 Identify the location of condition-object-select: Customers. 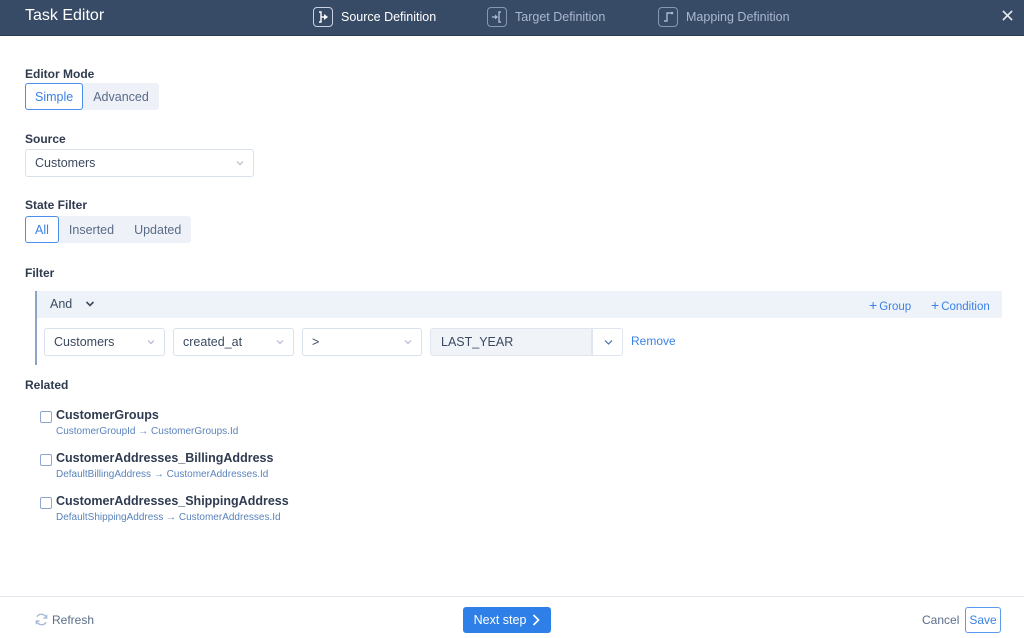
(104, 342).